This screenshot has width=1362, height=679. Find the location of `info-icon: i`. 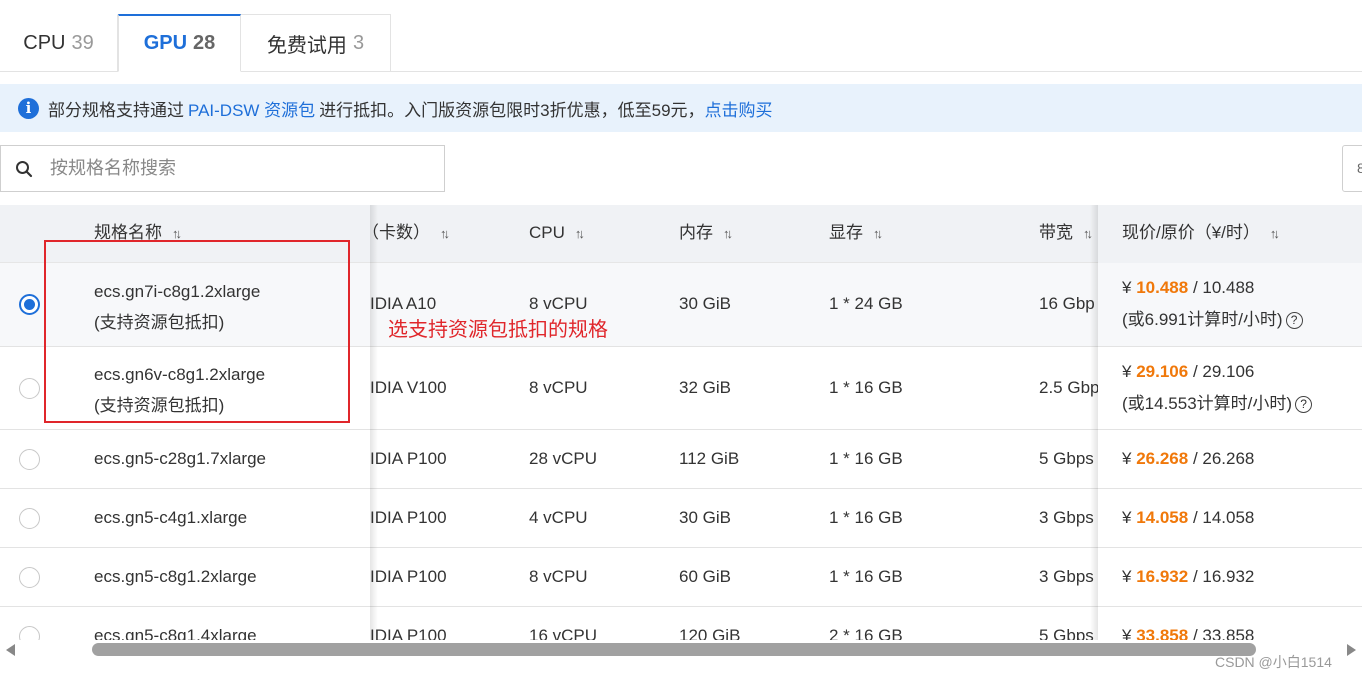

info-icon: i is located at coordinates (28, 108).